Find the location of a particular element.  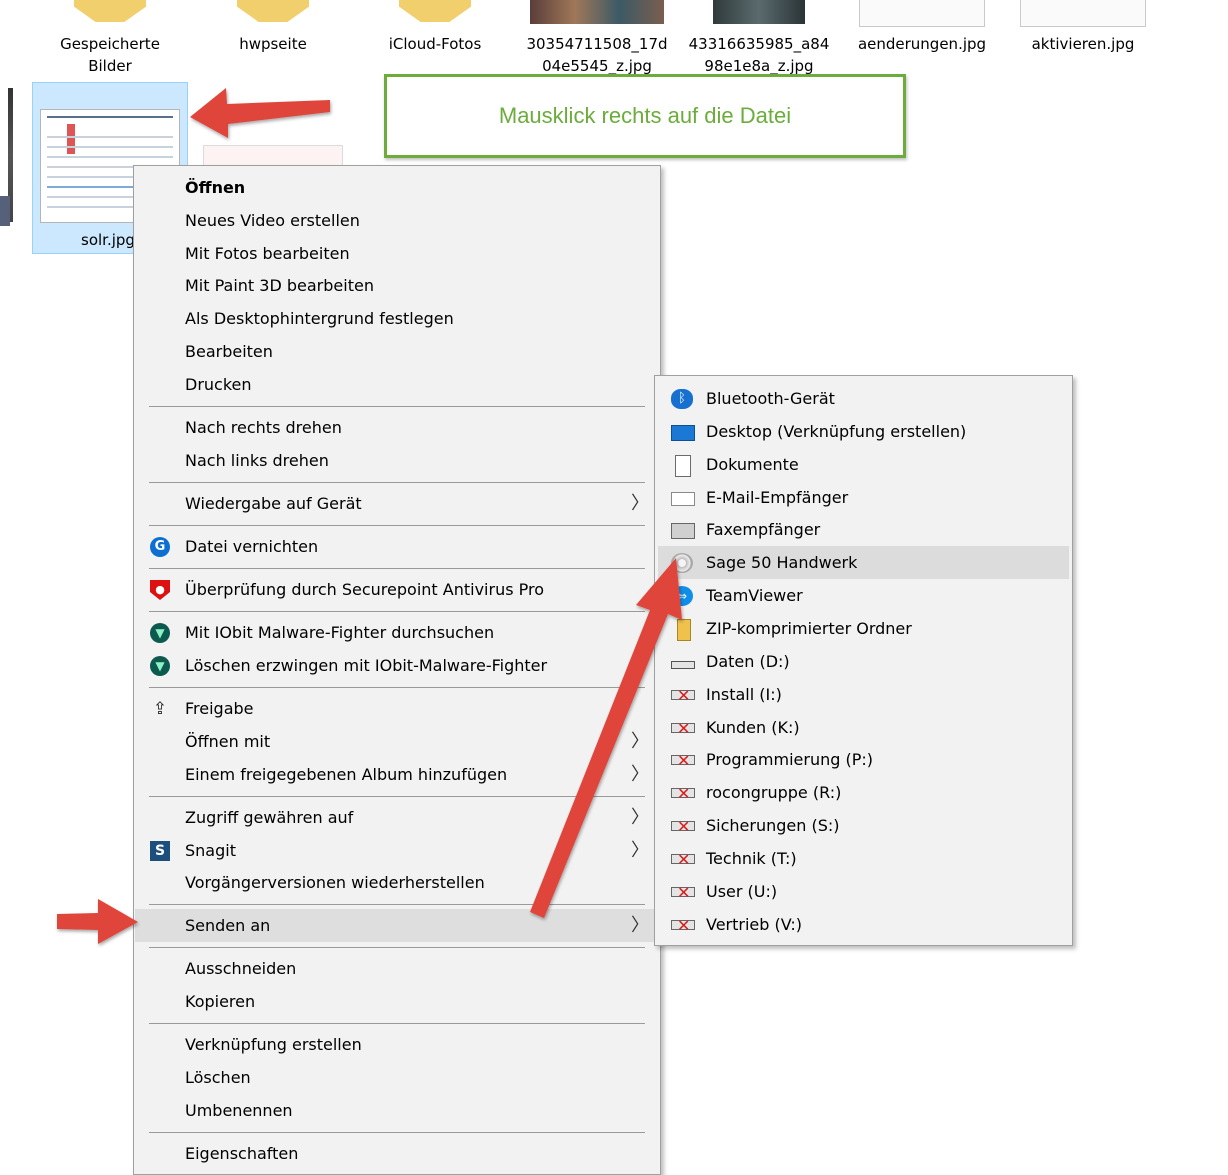

menu-item-snagit: S Snagit 〉 is located at coordinates (397, 850).